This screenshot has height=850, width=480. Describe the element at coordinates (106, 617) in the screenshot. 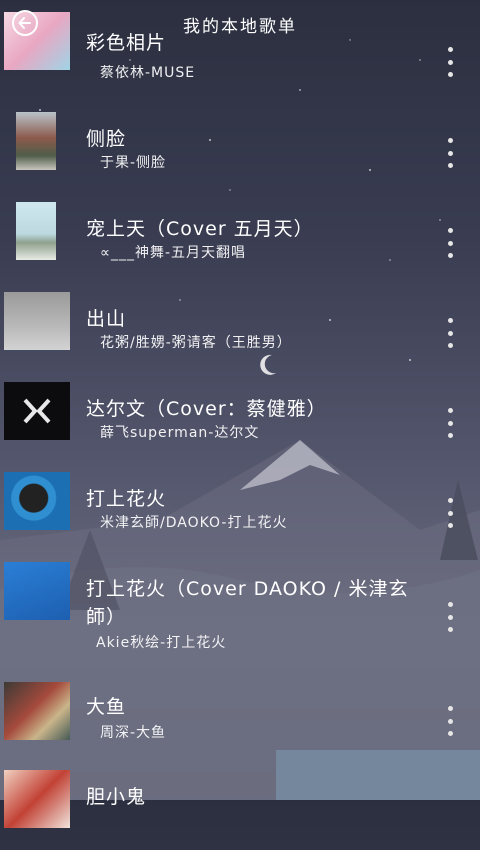

I see `song-title-line2: 師）` at that location.